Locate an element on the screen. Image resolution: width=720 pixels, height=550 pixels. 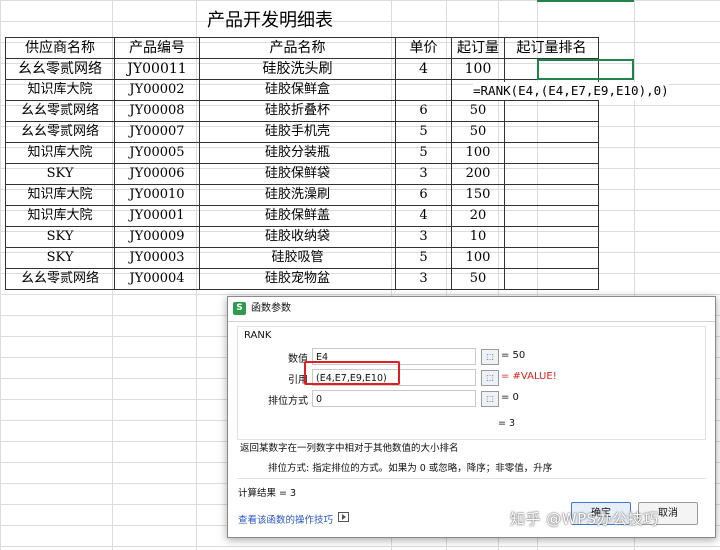
table-cell: 20 is located at coordinates (478, 216).